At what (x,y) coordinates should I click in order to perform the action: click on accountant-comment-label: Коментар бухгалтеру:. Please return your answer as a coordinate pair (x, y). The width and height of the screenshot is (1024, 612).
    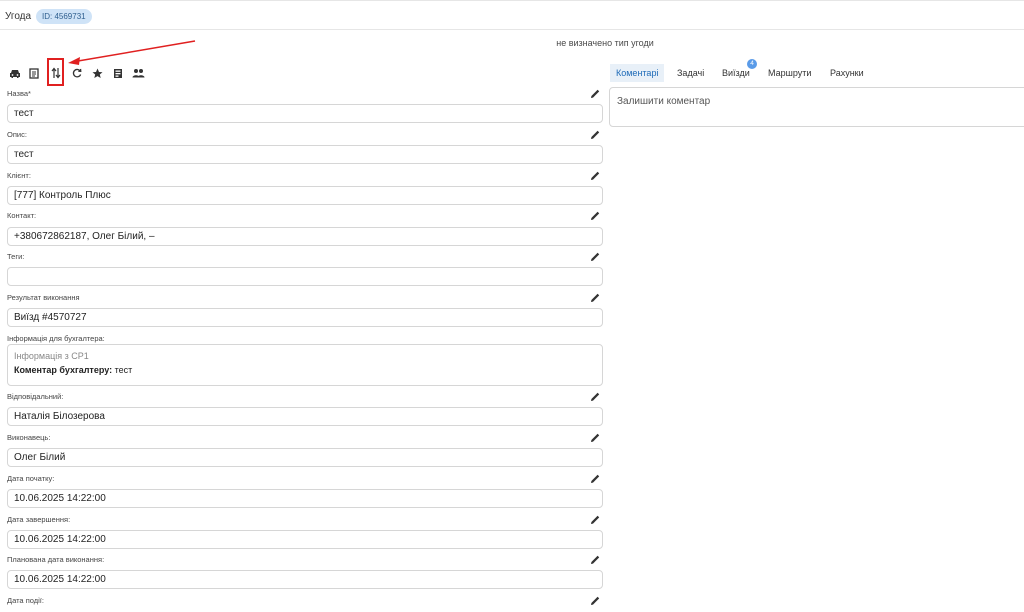
    Looking at the image, I should click on (63, 370).